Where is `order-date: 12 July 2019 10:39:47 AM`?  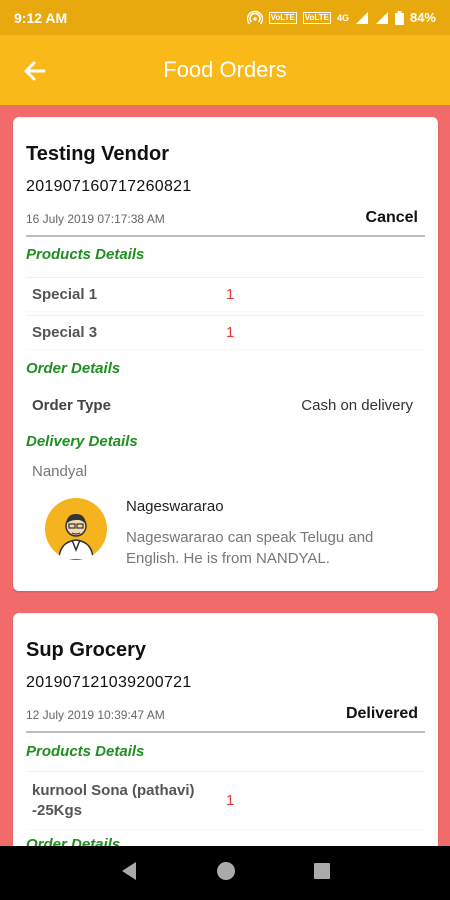 order-date: 12 July 2019 10:39:47 AM is located at coordinates (95, 715).